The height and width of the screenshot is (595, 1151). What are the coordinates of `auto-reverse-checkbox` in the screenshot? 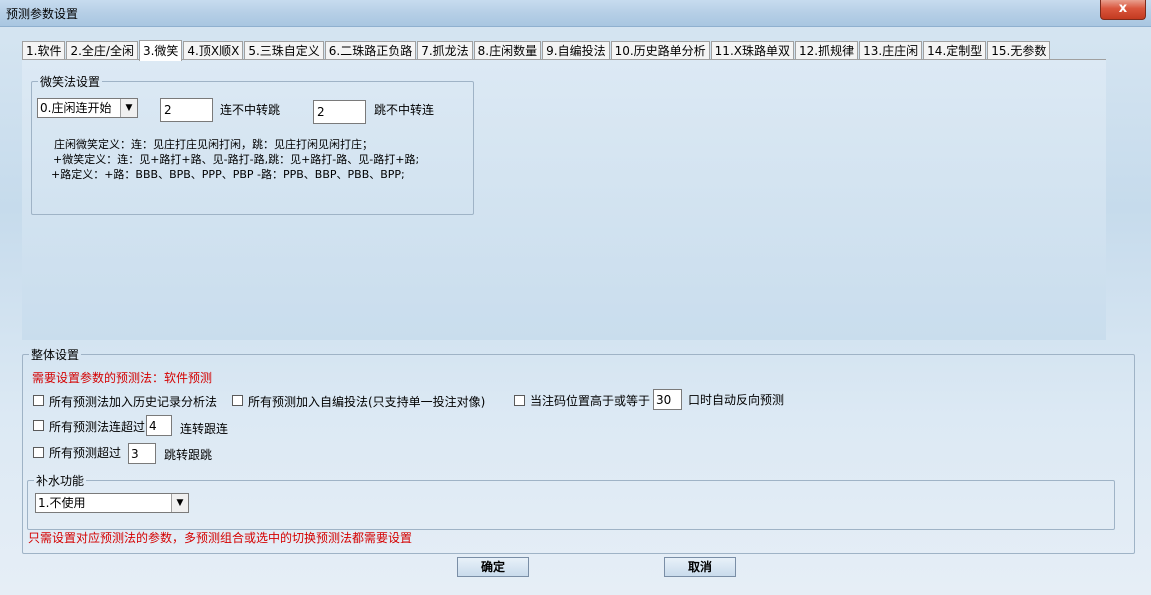 It's located at (519, 400).